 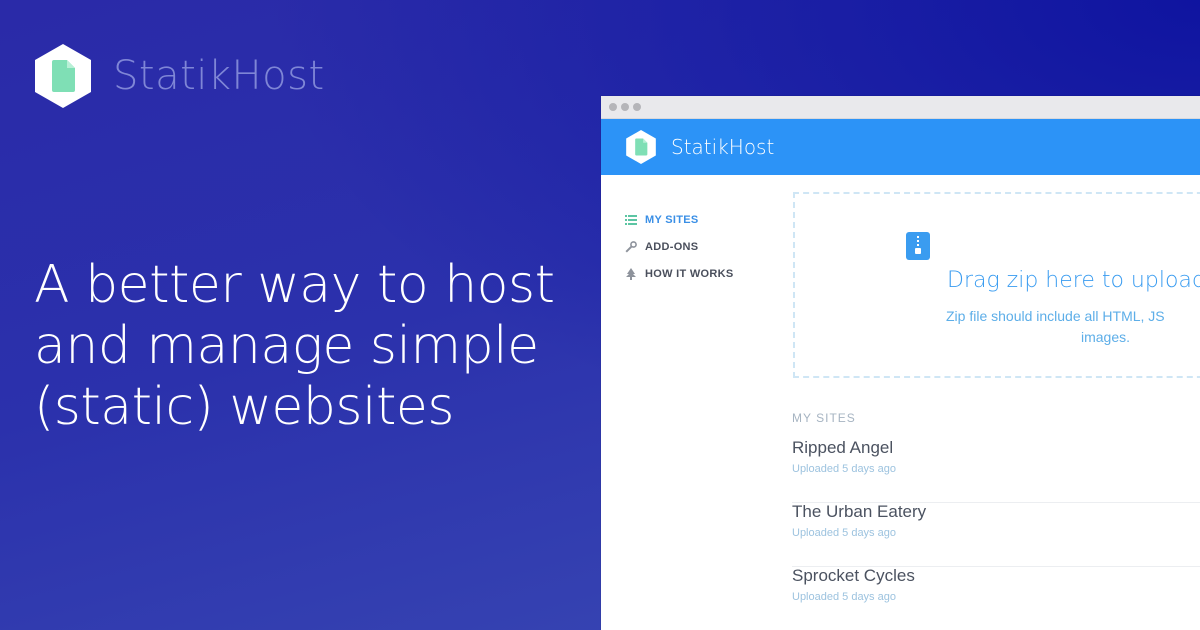 I want to click on site-row-ripped-angel: Ripped Angel Uploaded 5 days ago, so click(x=996, y=470).